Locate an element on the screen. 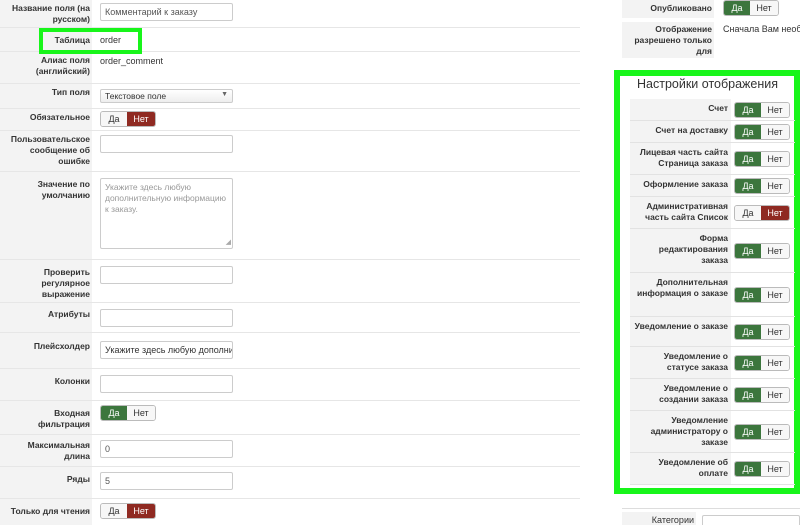 This screenshot has height=525, width=800. row-attributes: Атрибуты is located at coordinates (290, 318).